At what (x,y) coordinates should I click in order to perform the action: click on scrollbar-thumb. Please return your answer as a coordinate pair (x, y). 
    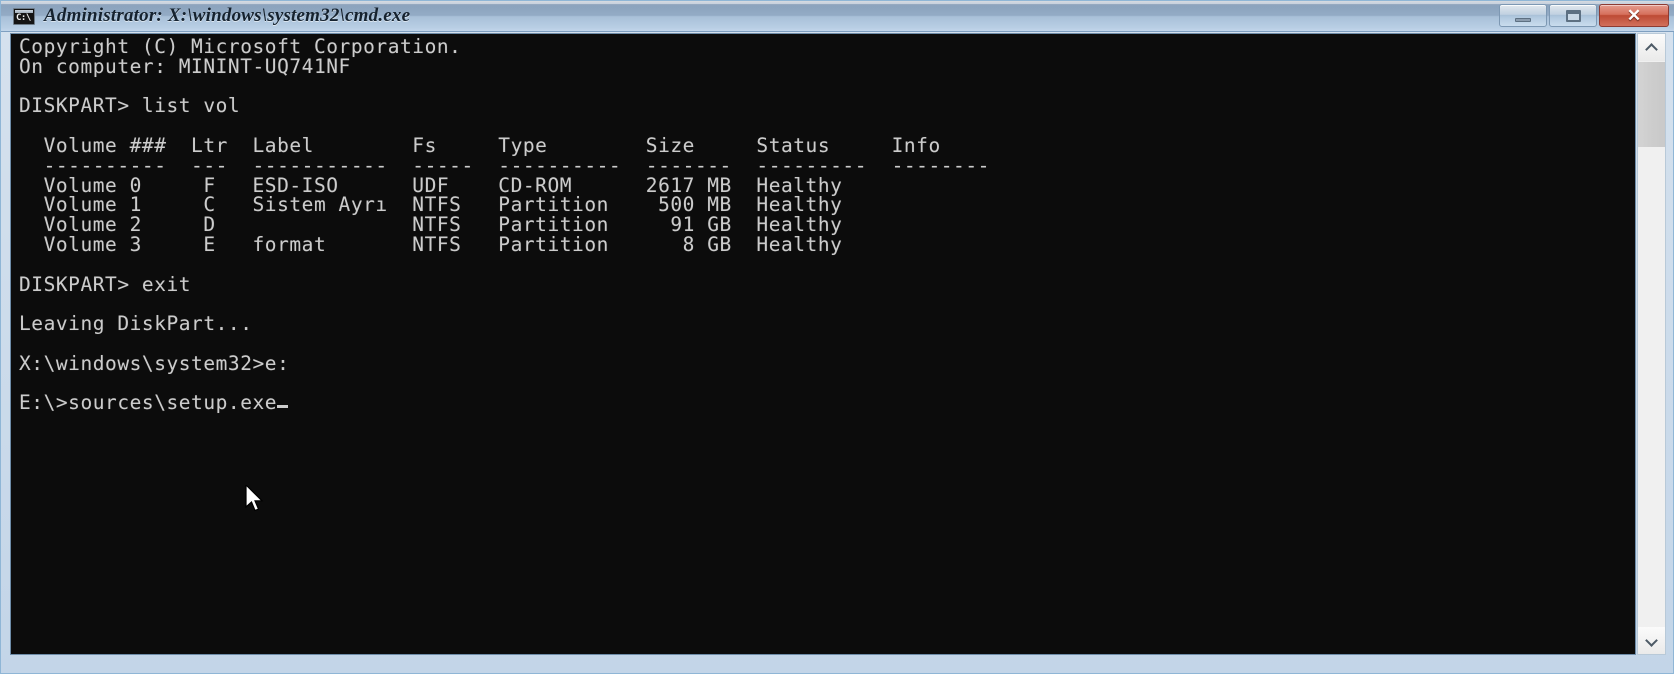
    Looking at the image, I should click on (1651, 104).